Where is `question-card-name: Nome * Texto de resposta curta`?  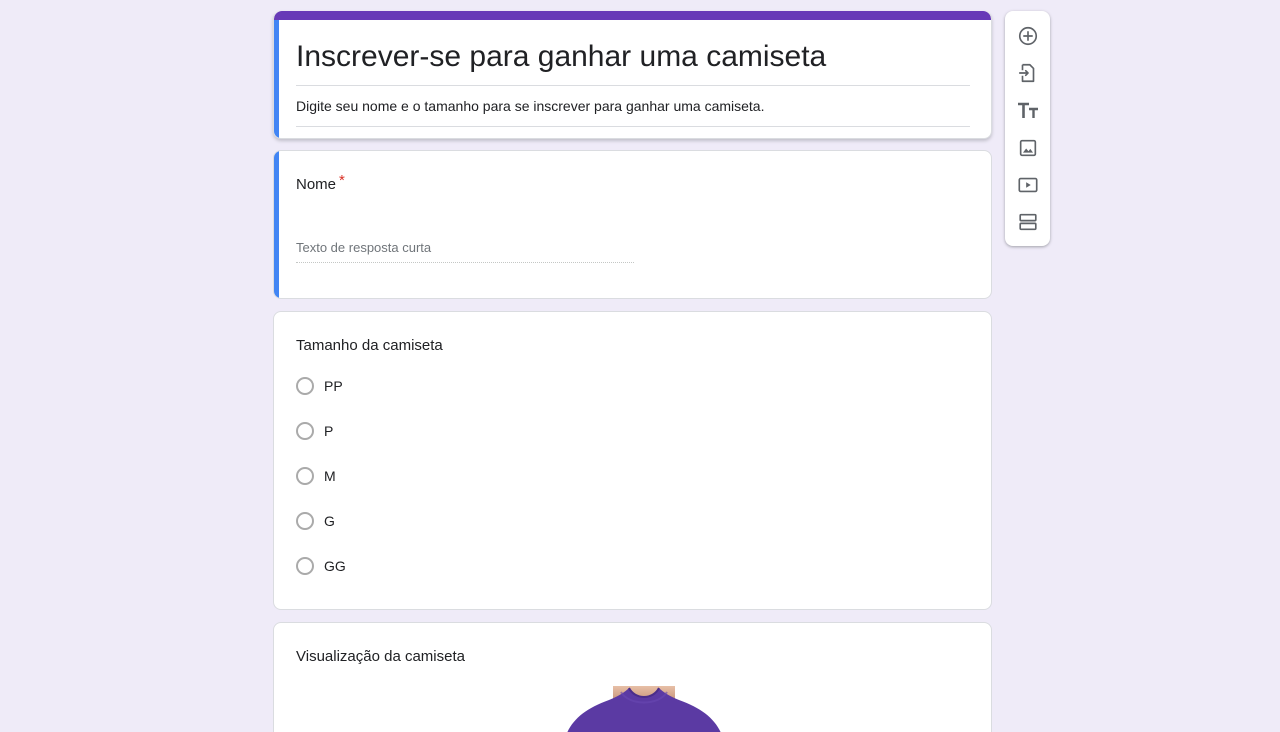 question-card-name: Nome * Texto de resposta curta is located at coordinates (632, 224).